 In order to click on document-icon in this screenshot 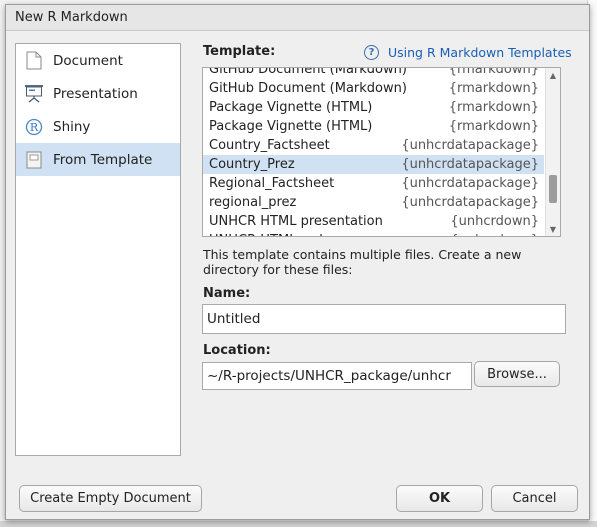, I will do `click(34, 61)`.